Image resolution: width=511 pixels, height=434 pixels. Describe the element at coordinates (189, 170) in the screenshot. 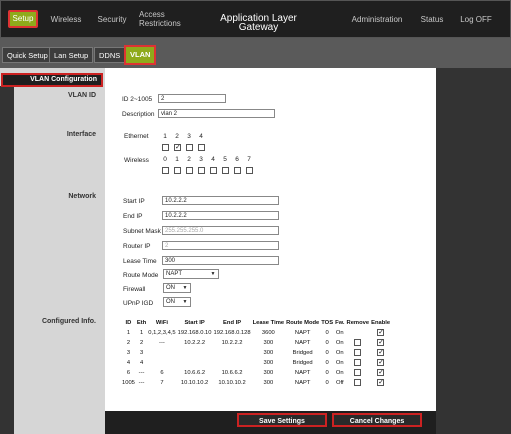

I see `wifi-port-2-checkbox` at that location.